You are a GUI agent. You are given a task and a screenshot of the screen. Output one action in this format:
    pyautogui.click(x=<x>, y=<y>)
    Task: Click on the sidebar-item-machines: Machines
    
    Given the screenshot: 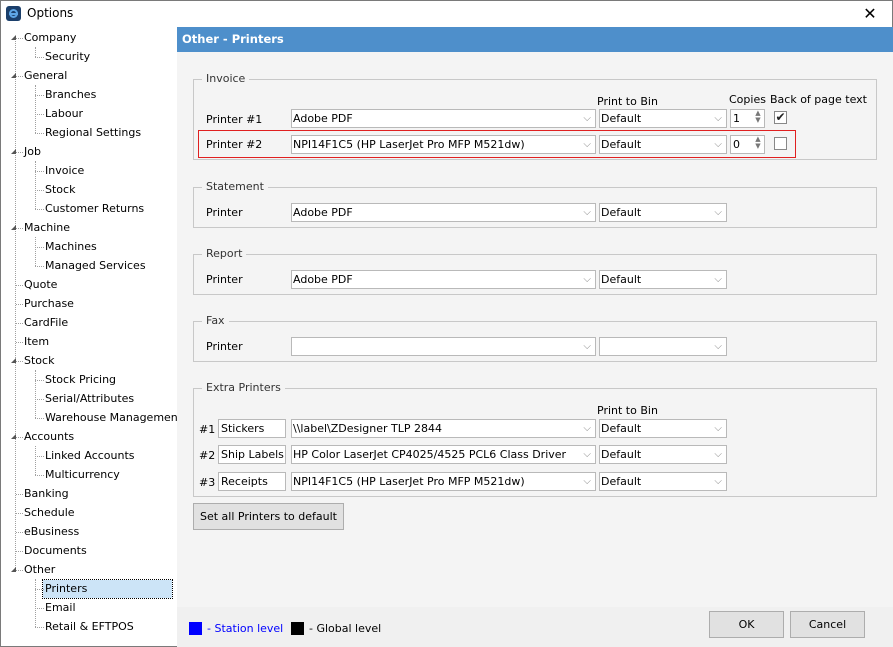 What is the action you would take?
    pyautogui.click(x=71, y=247)
    